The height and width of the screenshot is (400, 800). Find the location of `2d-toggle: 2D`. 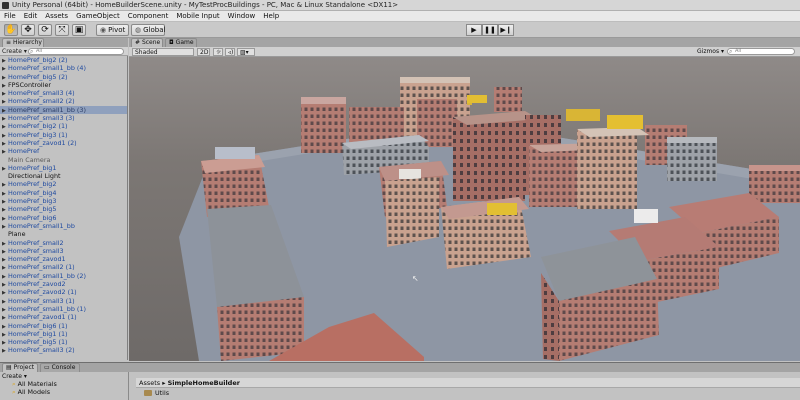

2d-toggle: 2D is located at coordinates (203, 52).